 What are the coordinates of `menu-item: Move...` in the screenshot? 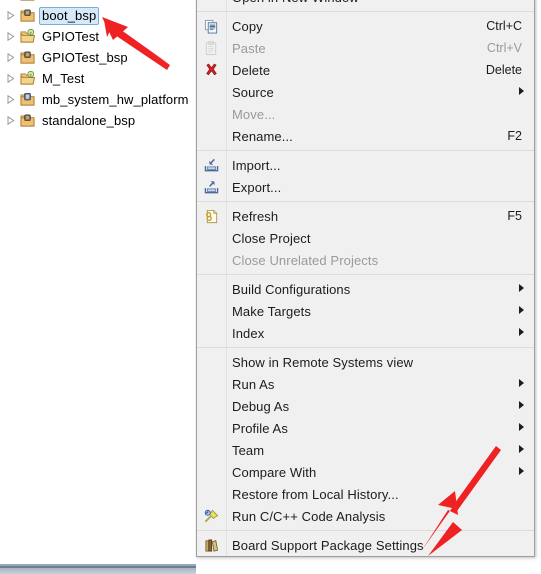 It's located at (365, 114).